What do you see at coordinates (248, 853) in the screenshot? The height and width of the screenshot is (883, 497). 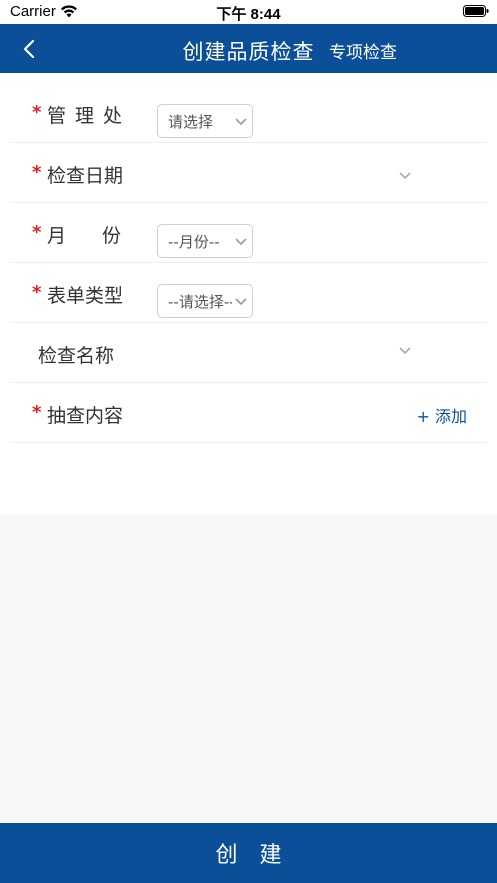 I see `create-button: 创建` at bounding box center [248, 853].